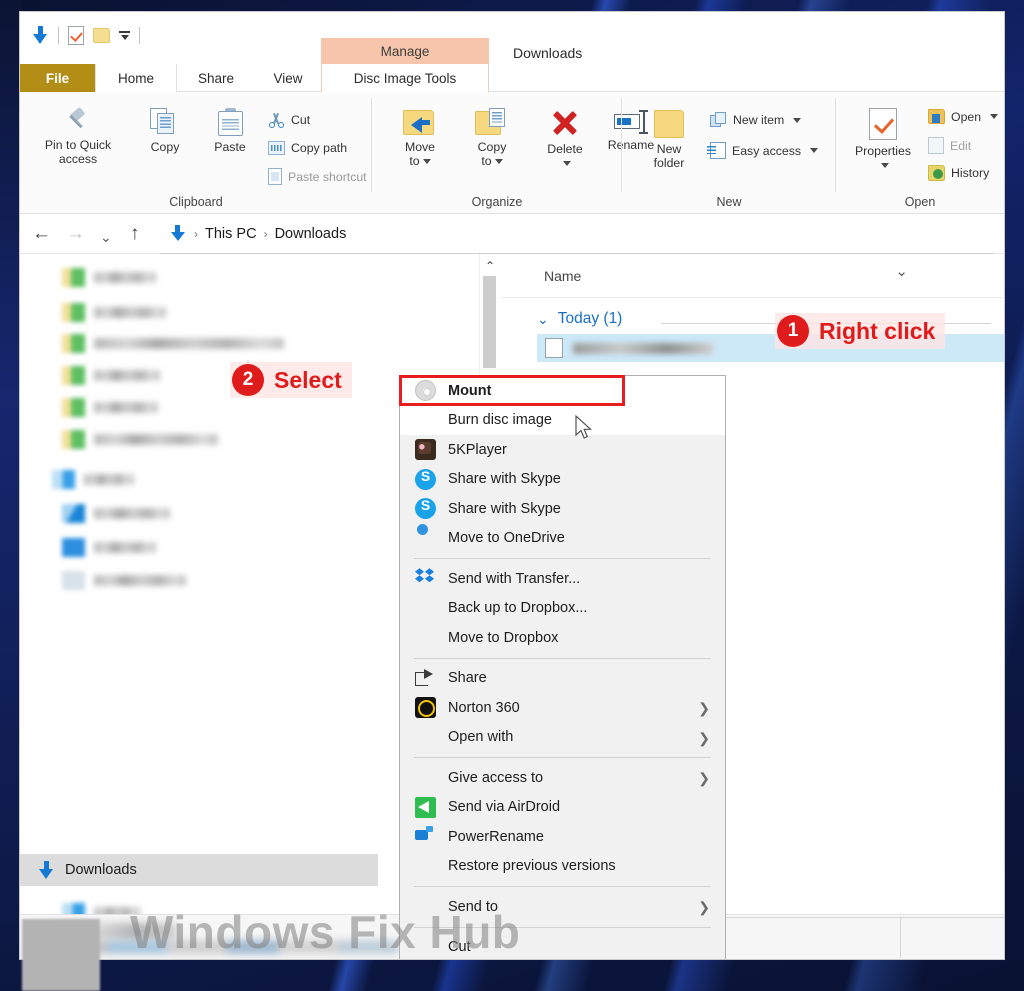 This screenshot has height=991, width=1024. Describe the element at coordinates (562, 679) in the screenshot. I see `menu-item-share: Share` at that location.